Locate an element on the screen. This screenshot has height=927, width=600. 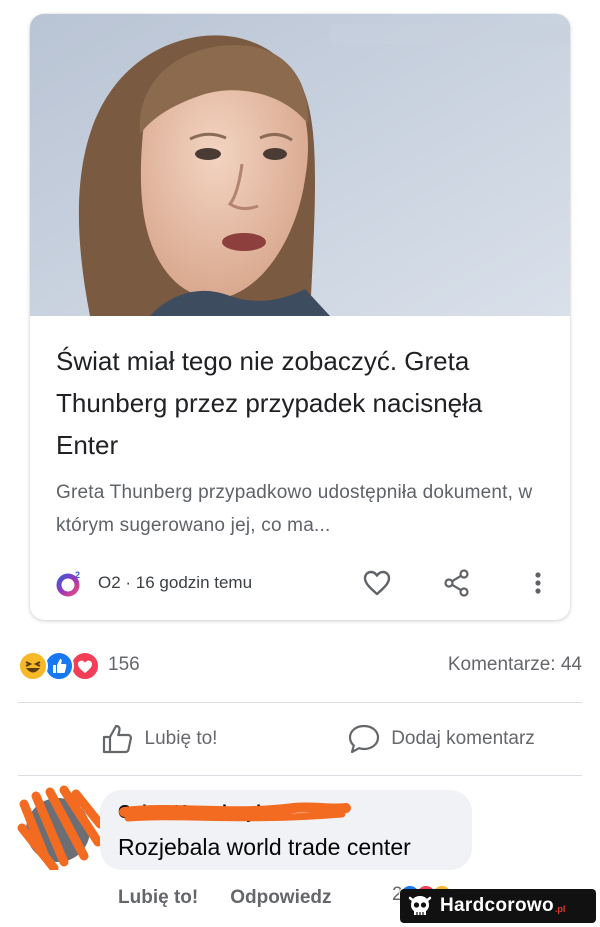
comment-actions: Lubię to! Odpowiedz is located at coordinates (241, 898).